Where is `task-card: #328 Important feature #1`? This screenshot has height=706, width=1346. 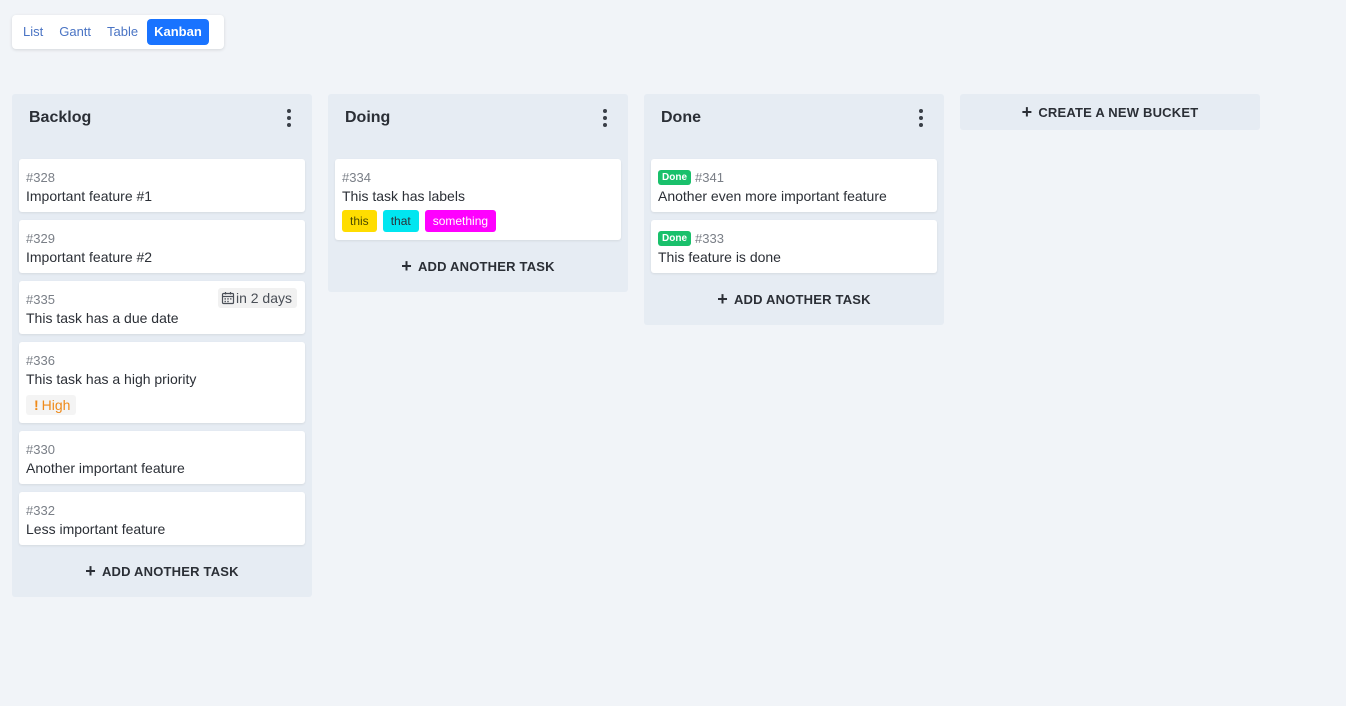 task-card: #328 Important feature #1 is located at coordinates (162, 185).